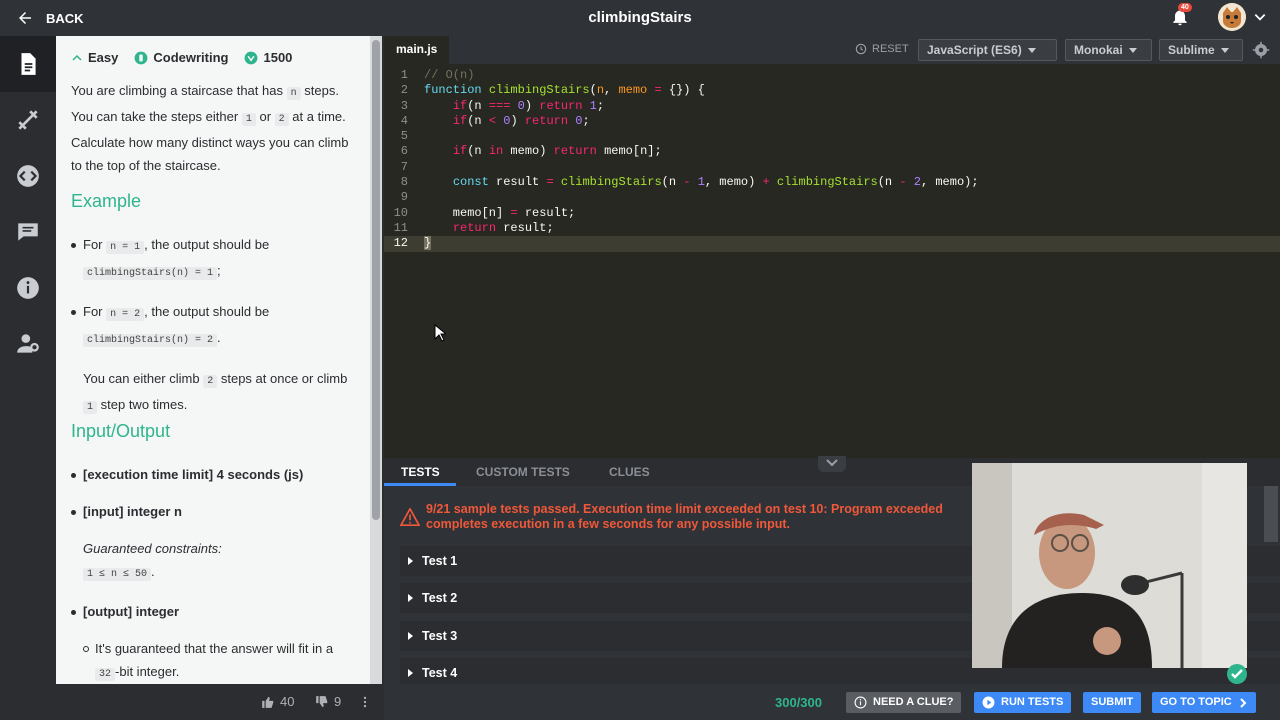 This screenshot has height=720, width=1280. Describe the element at coordinates (150, 273) in the screenshot. I see `code-ex1-result: climbingStairs(n) = 1` at that location.